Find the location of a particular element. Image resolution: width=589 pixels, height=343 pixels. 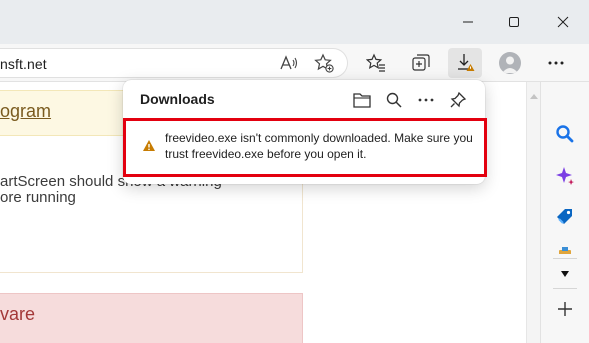

download-icon is located at coordinates (466, 62).